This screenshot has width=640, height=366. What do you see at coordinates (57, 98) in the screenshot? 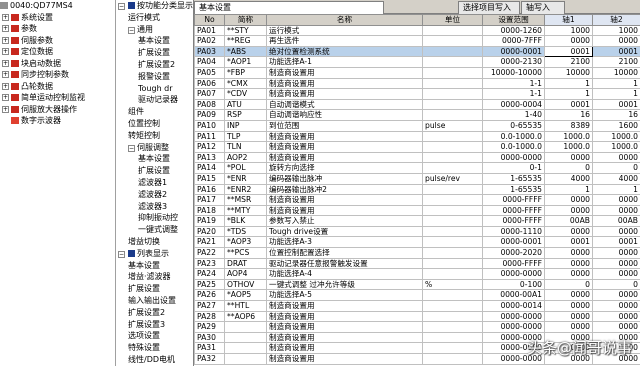
I see `tree-item: + 简单运动控制监视` at bounding box center [57, 98].